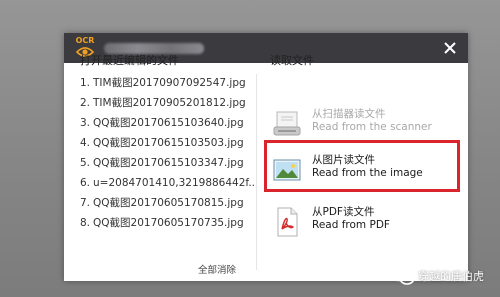  What do you see at coordinates (351, 225) in the screenshot?
I see `option-label-en: Read from PDF` at bounding box center [351, 225].